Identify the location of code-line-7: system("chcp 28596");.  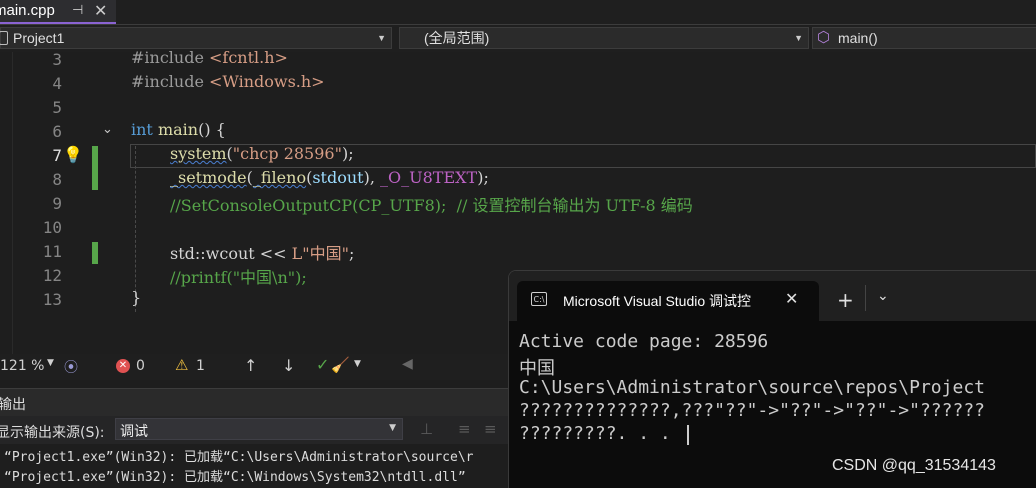
(262, 153).